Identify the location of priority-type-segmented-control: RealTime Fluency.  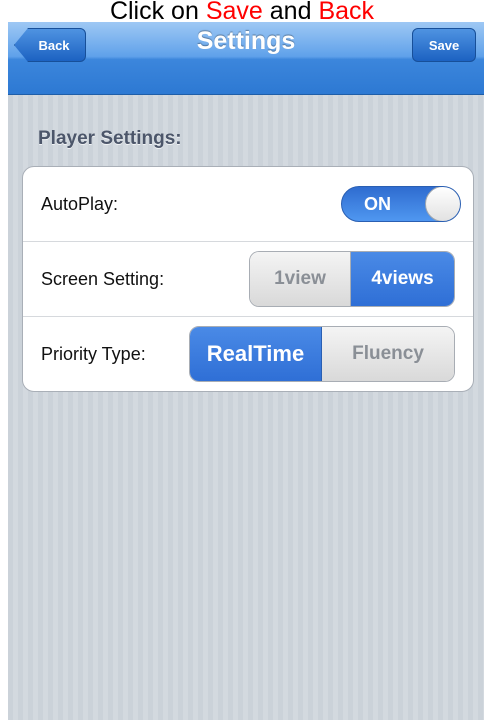
(322, 354).